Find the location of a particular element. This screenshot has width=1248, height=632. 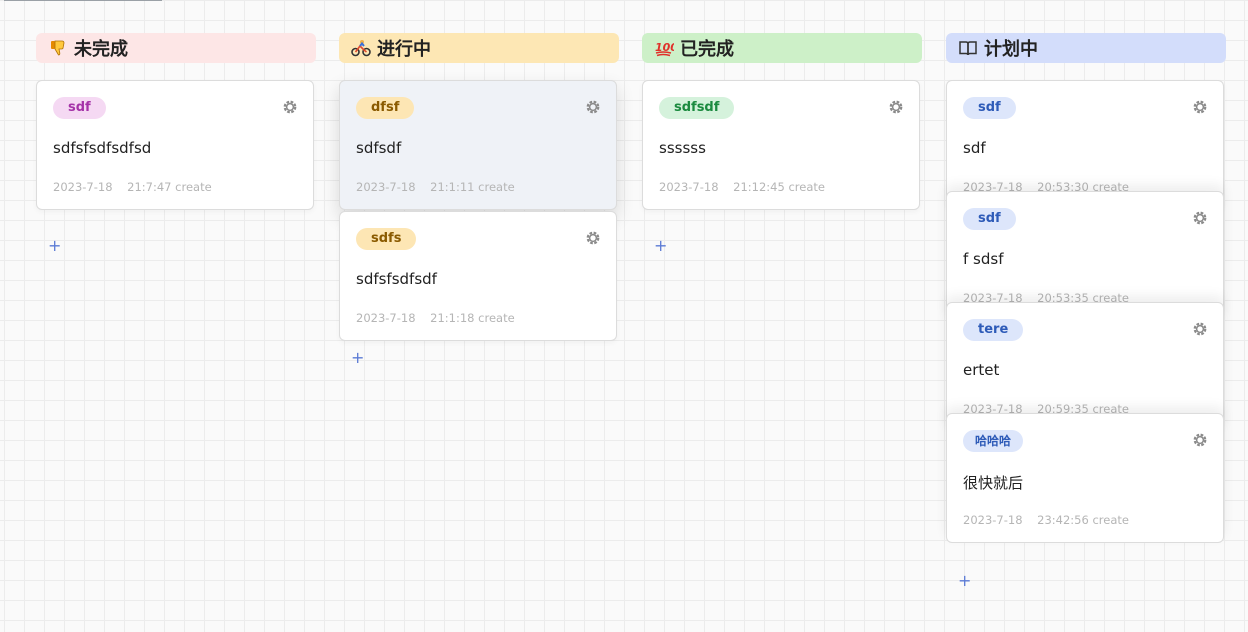

tag-badge: sdfsdf is located at coordinates (697, 108).